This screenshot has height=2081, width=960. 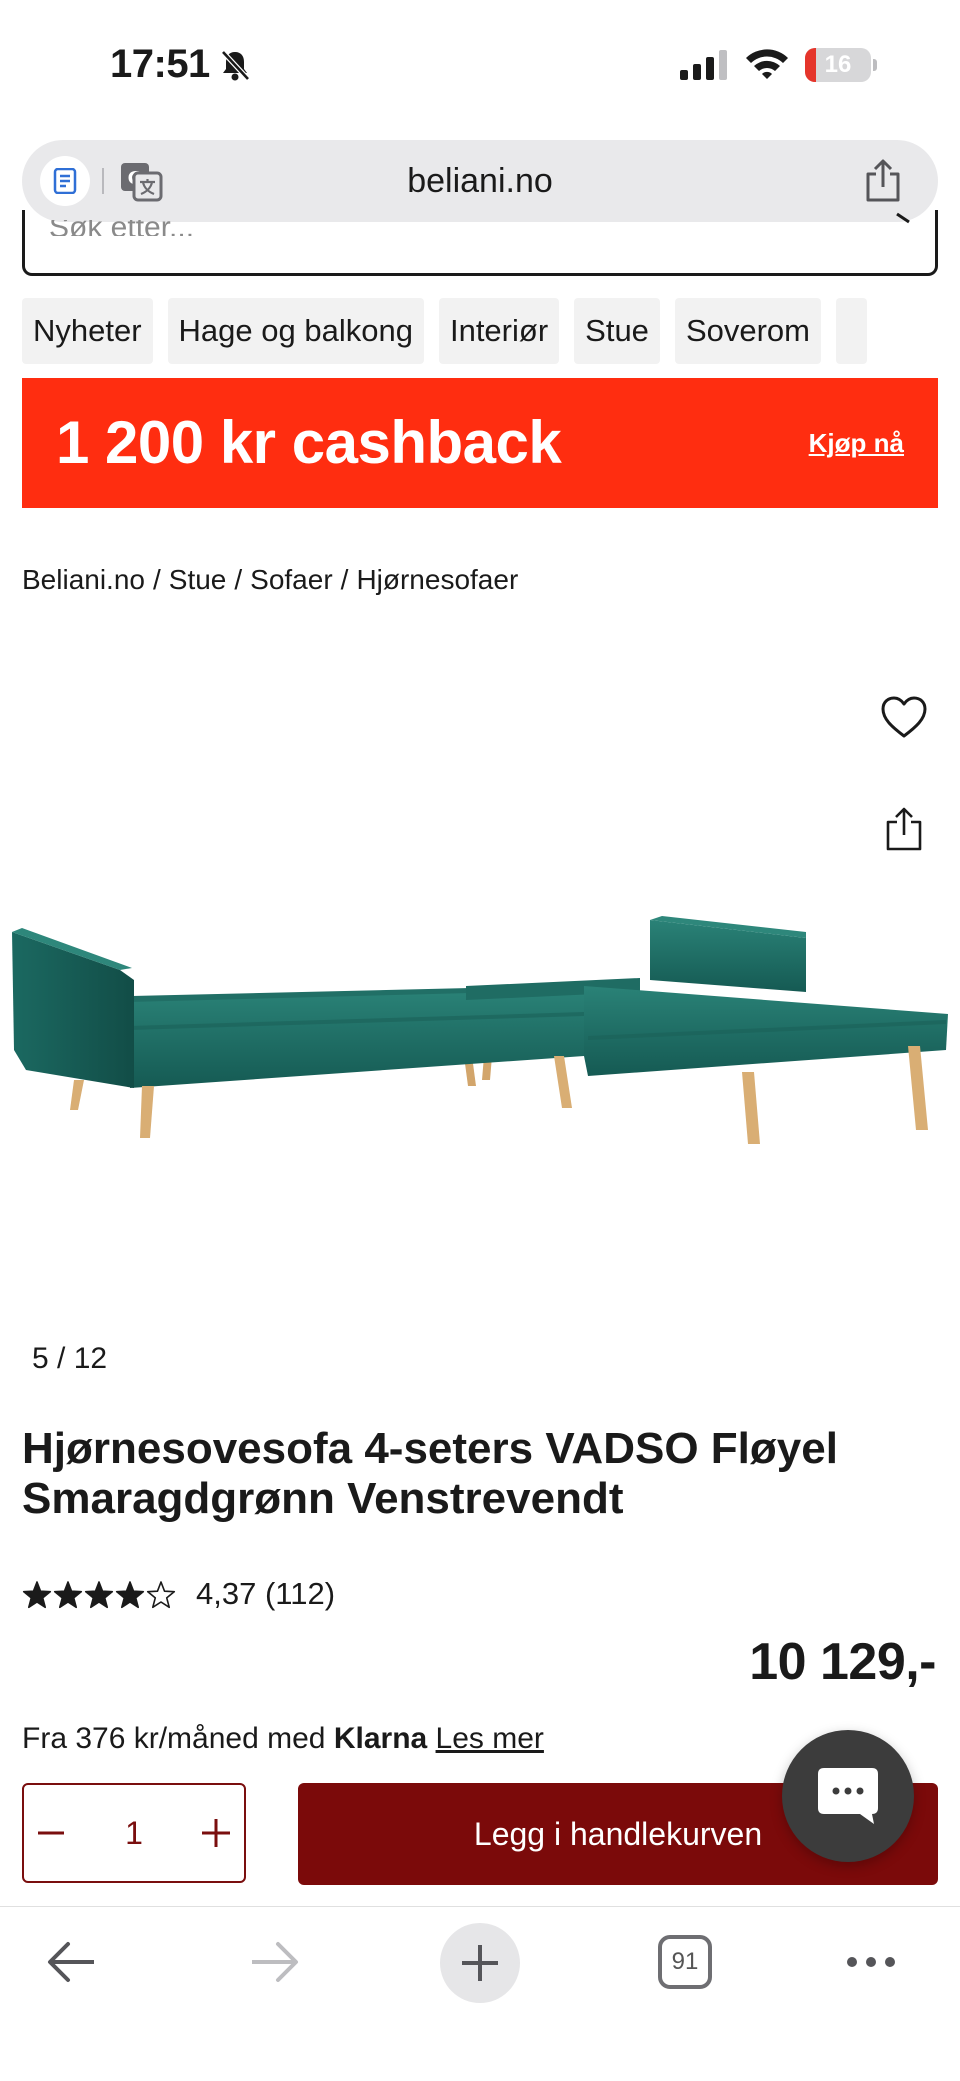 I want to click on rating-text: 4,37 (112), so click(x=266, y=1593).